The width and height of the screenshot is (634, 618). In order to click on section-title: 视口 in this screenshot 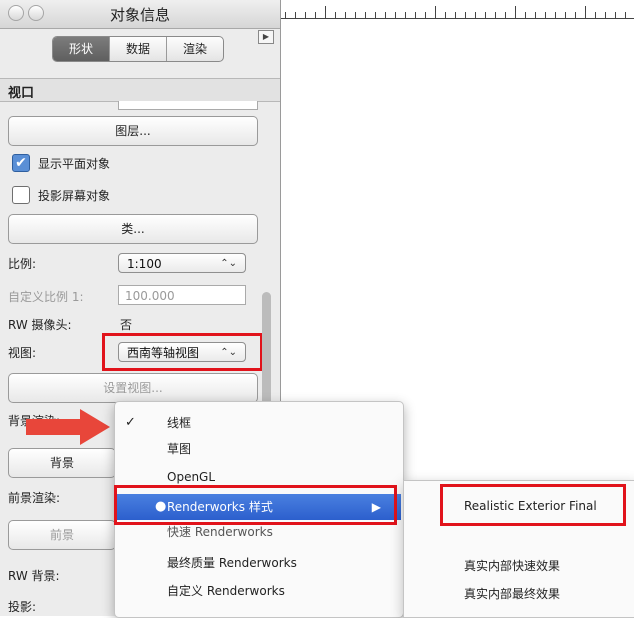, I will do `click(21, 93)`.